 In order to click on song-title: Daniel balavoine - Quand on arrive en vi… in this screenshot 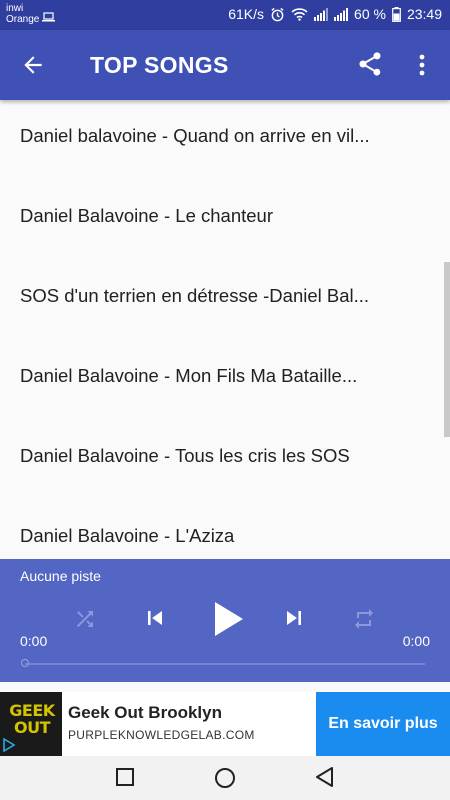, I will do `click(195, 135)`.